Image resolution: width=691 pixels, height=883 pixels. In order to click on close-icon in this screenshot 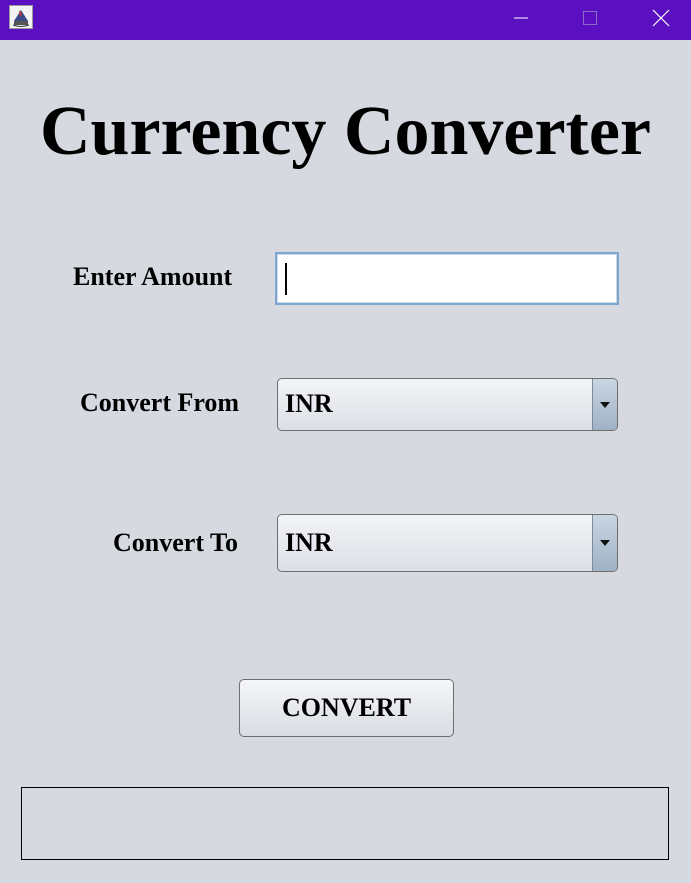, I will do `click(661, 18)`.